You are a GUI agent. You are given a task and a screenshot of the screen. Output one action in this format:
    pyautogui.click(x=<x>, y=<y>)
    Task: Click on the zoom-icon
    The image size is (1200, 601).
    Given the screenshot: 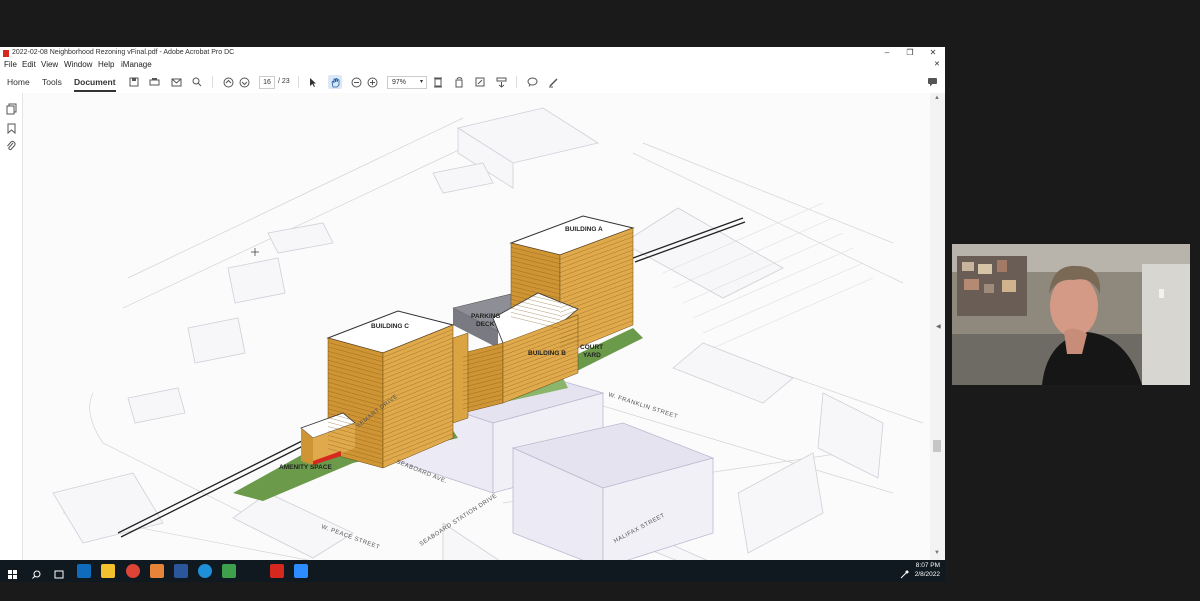 What is the action you would take?
    pyautogui.click(x=301, y=571)
    